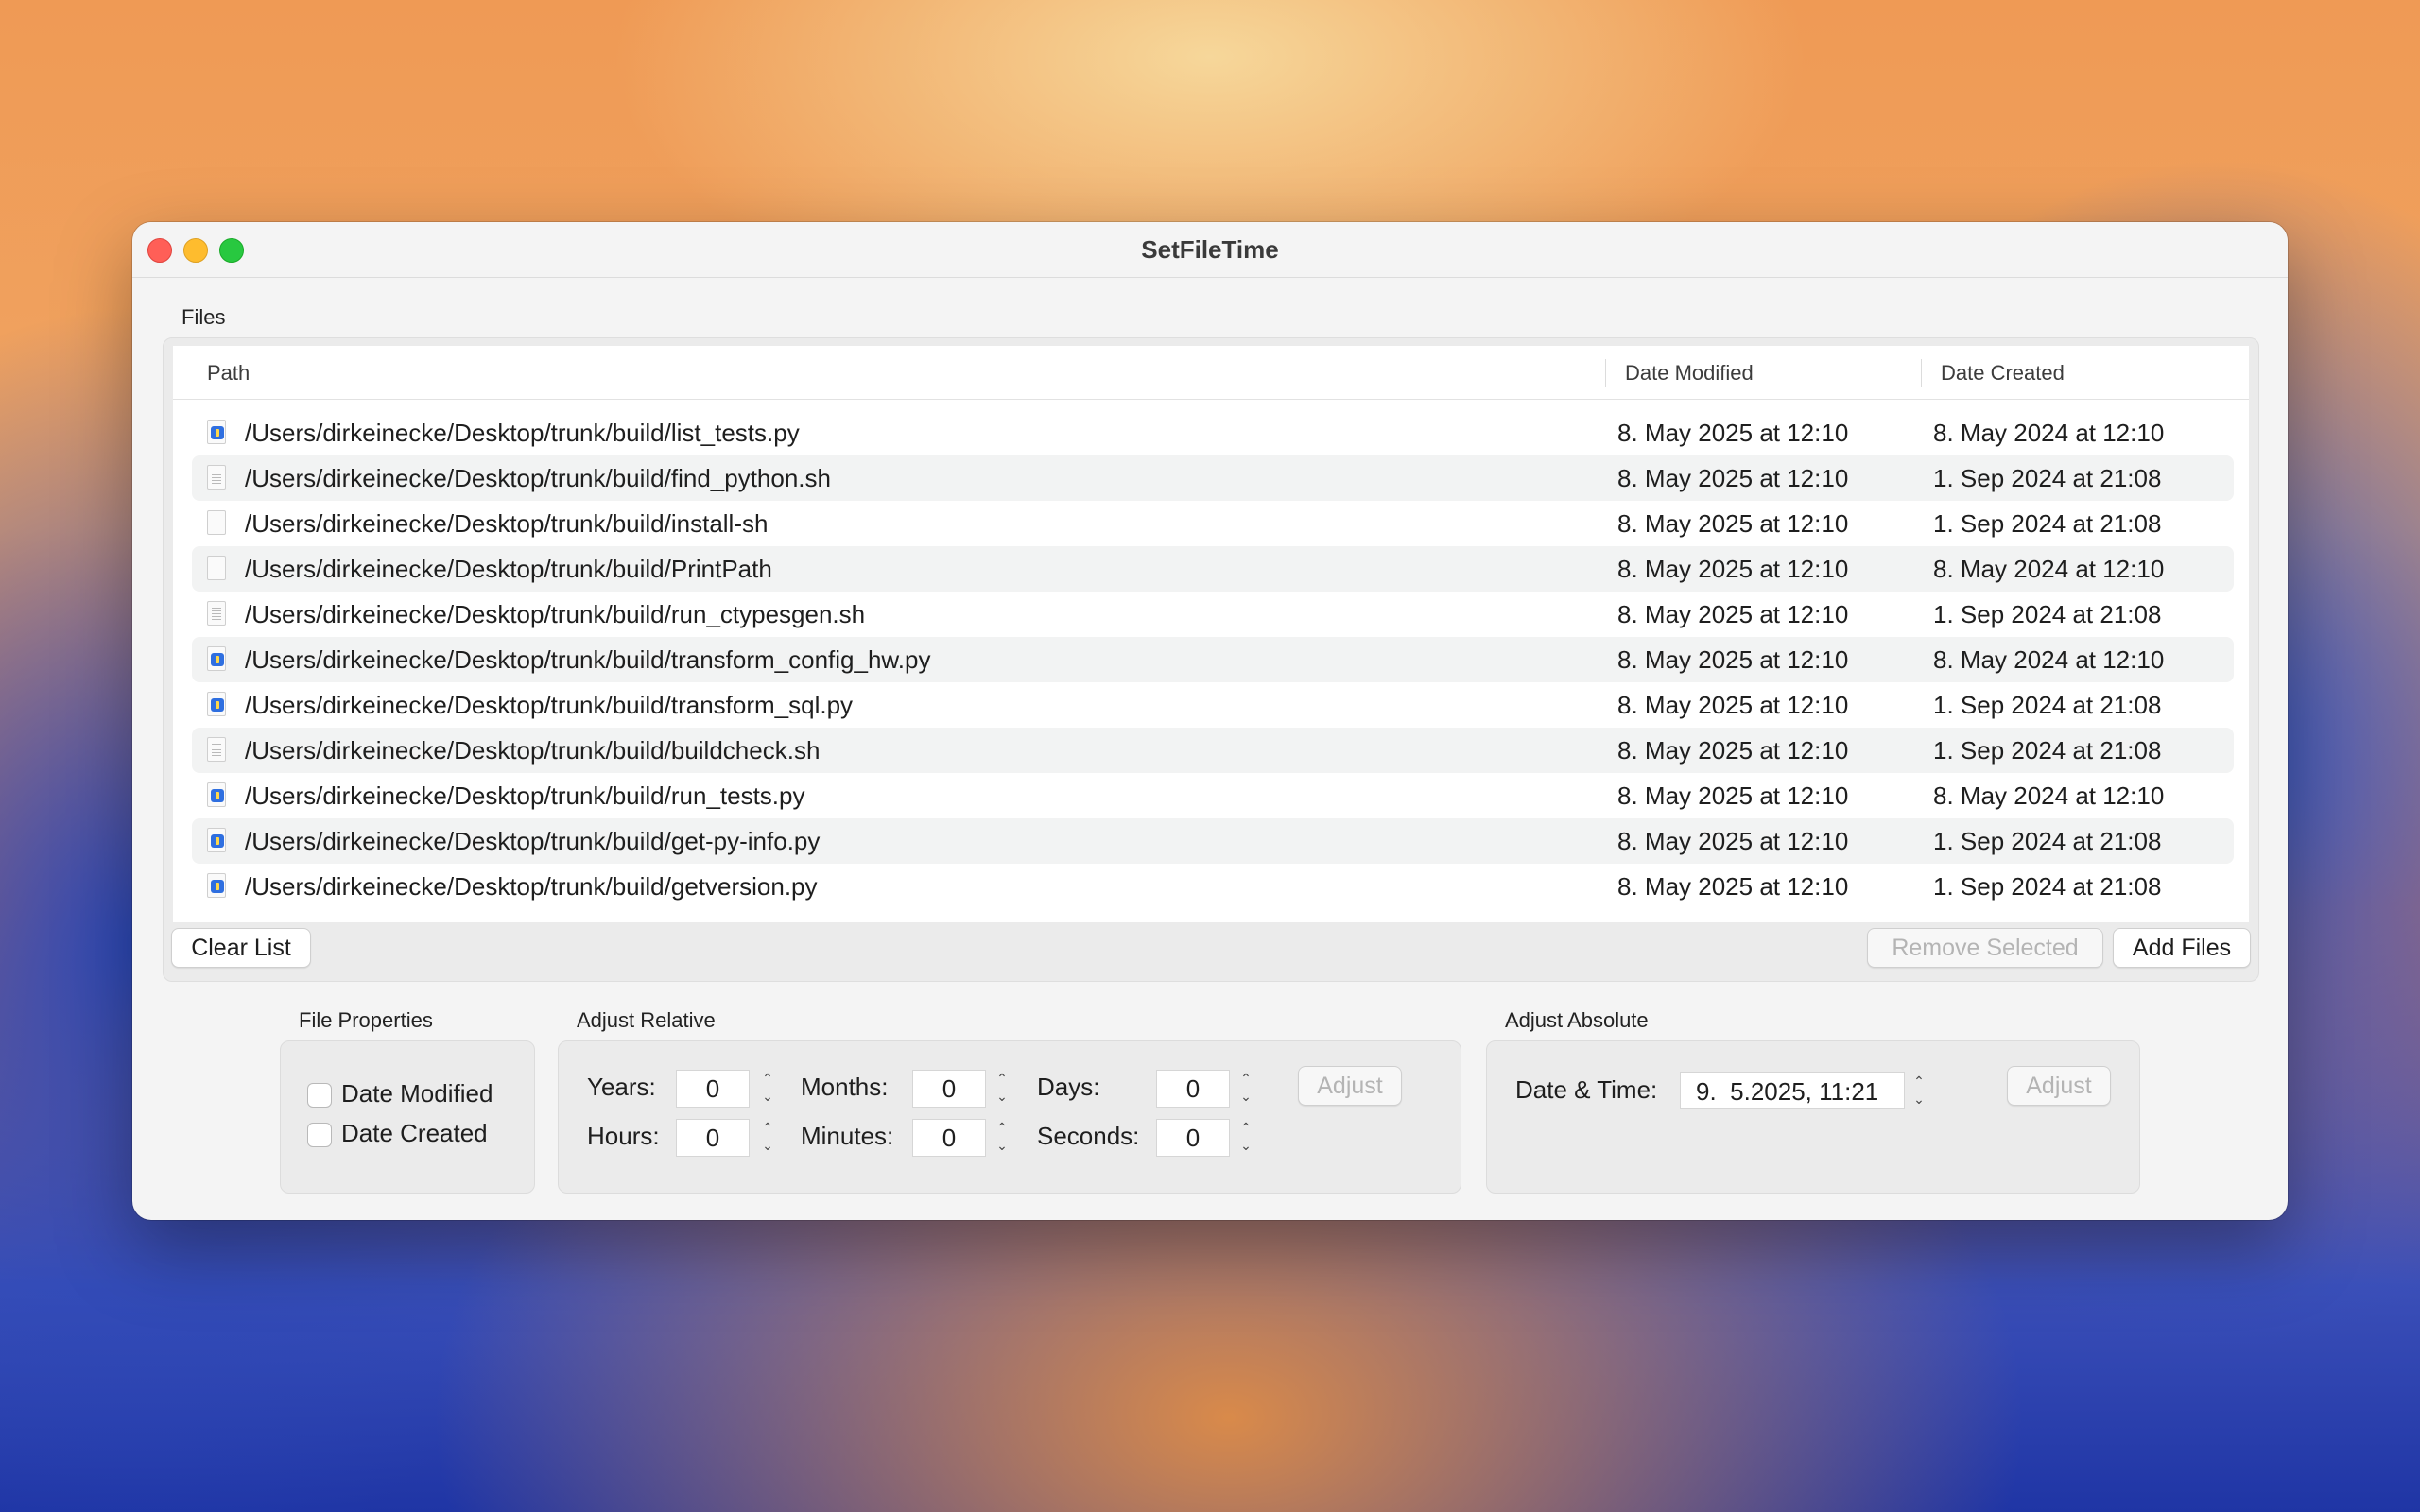  Describe the element at coordinates (417, 1093) in the screenshot. I see `date-modified-checkbox-label: Date Modified` at that location.